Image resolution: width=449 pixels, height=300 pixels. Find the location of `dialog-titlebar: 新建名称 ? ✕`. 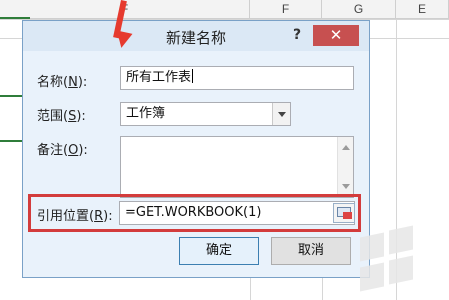

dialog-titlebar: 新建名称 ? ✕ is located at coordinates (196, 36).